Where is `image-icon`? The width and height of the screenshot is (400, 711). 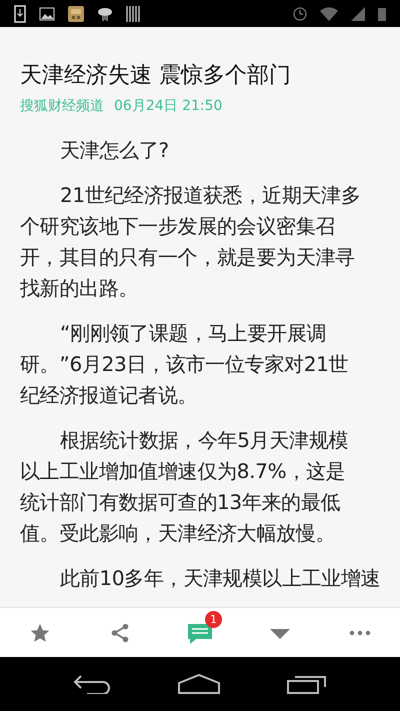
image-icon is located at coordinates (47, 13).